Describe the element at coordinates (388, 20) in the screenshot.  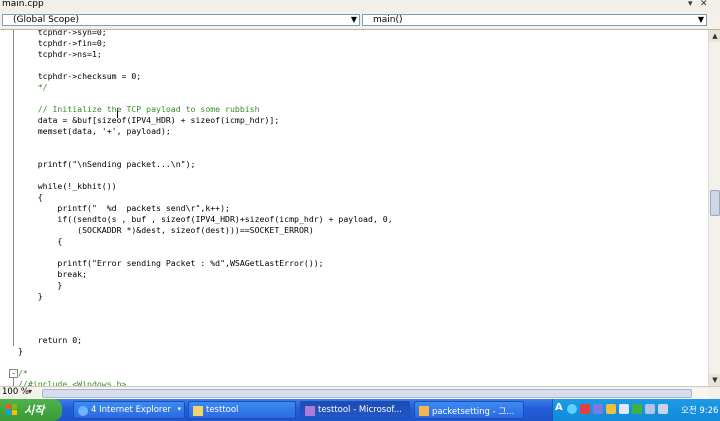
I see `function-value: main()` at that location.